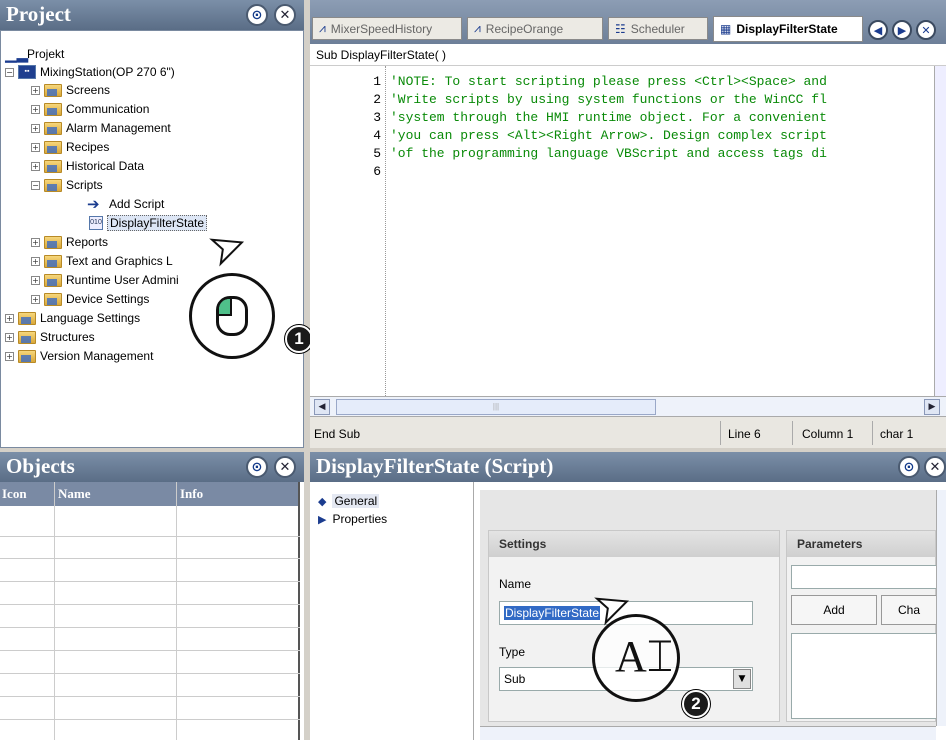  Describe the element at coordinates (902, 30) in the screenshot. I see `tab-next-icon: ▶` at that location.